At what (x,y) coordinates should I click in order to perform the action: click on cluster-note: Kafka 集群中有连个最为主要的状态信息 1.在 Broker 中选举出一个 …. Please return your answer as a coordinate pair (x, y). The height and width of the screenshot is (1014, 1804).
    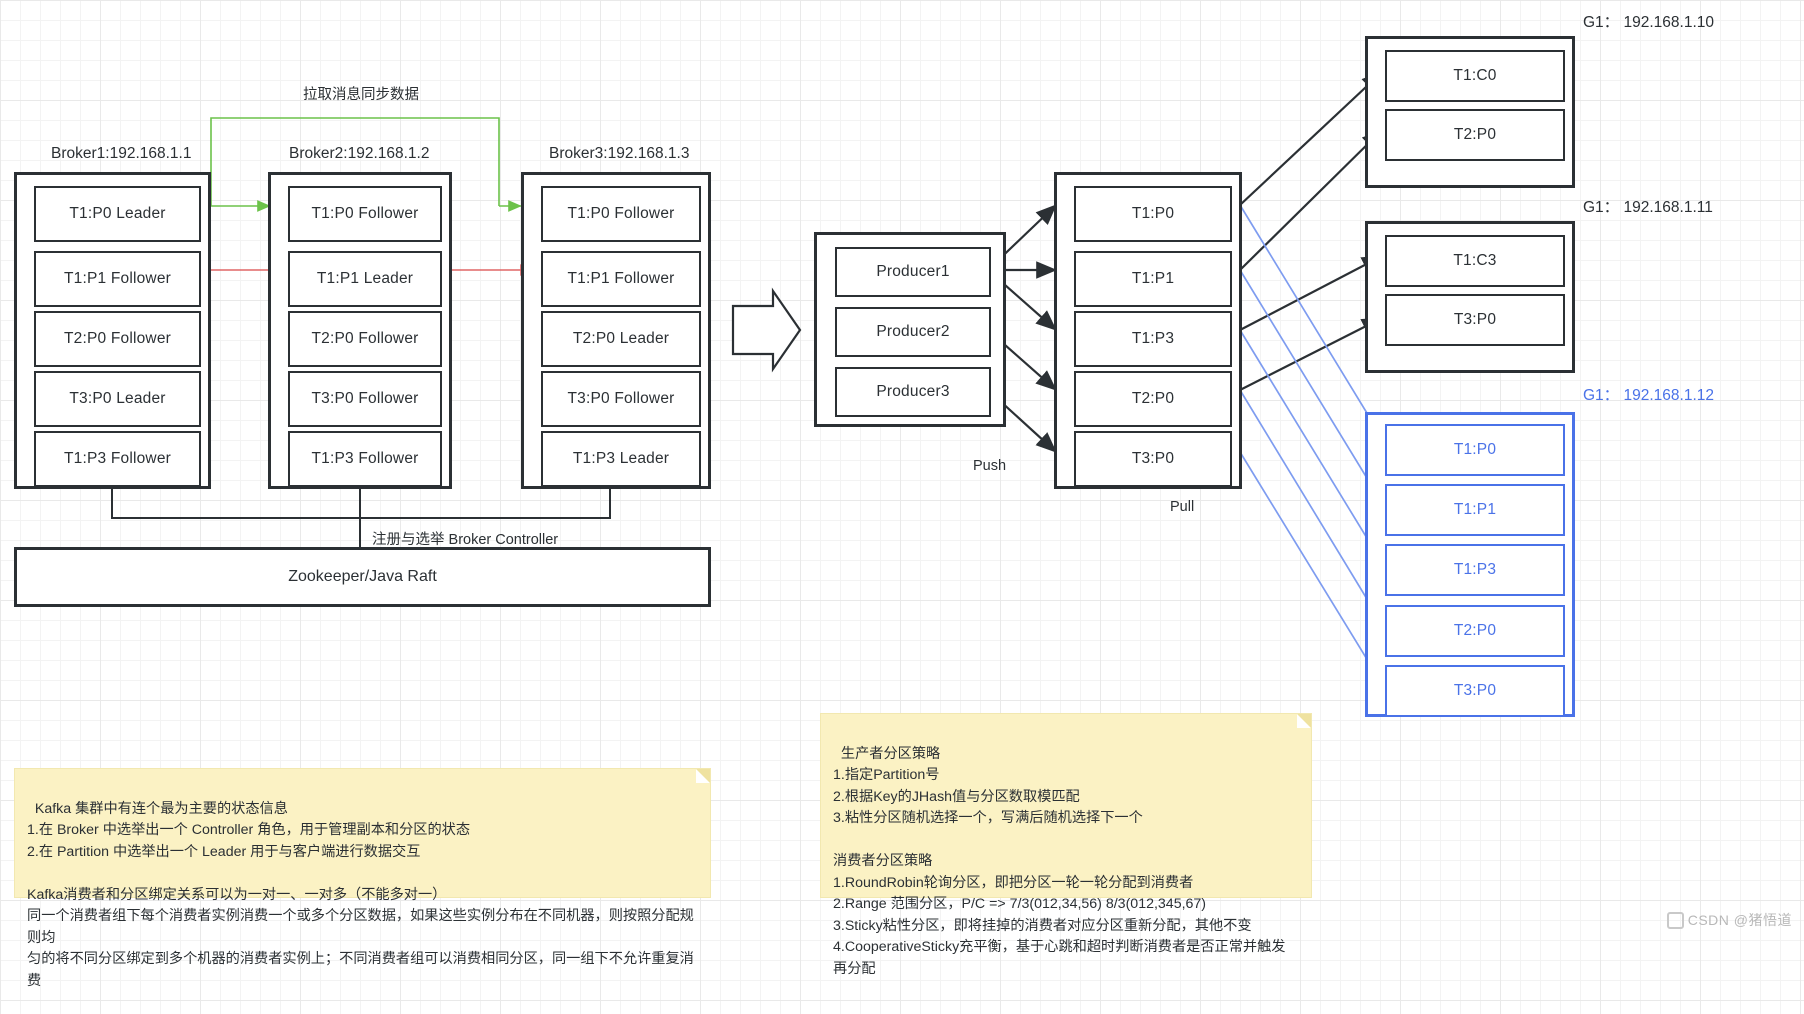
    Looking at the image, I should click on (362, 878).